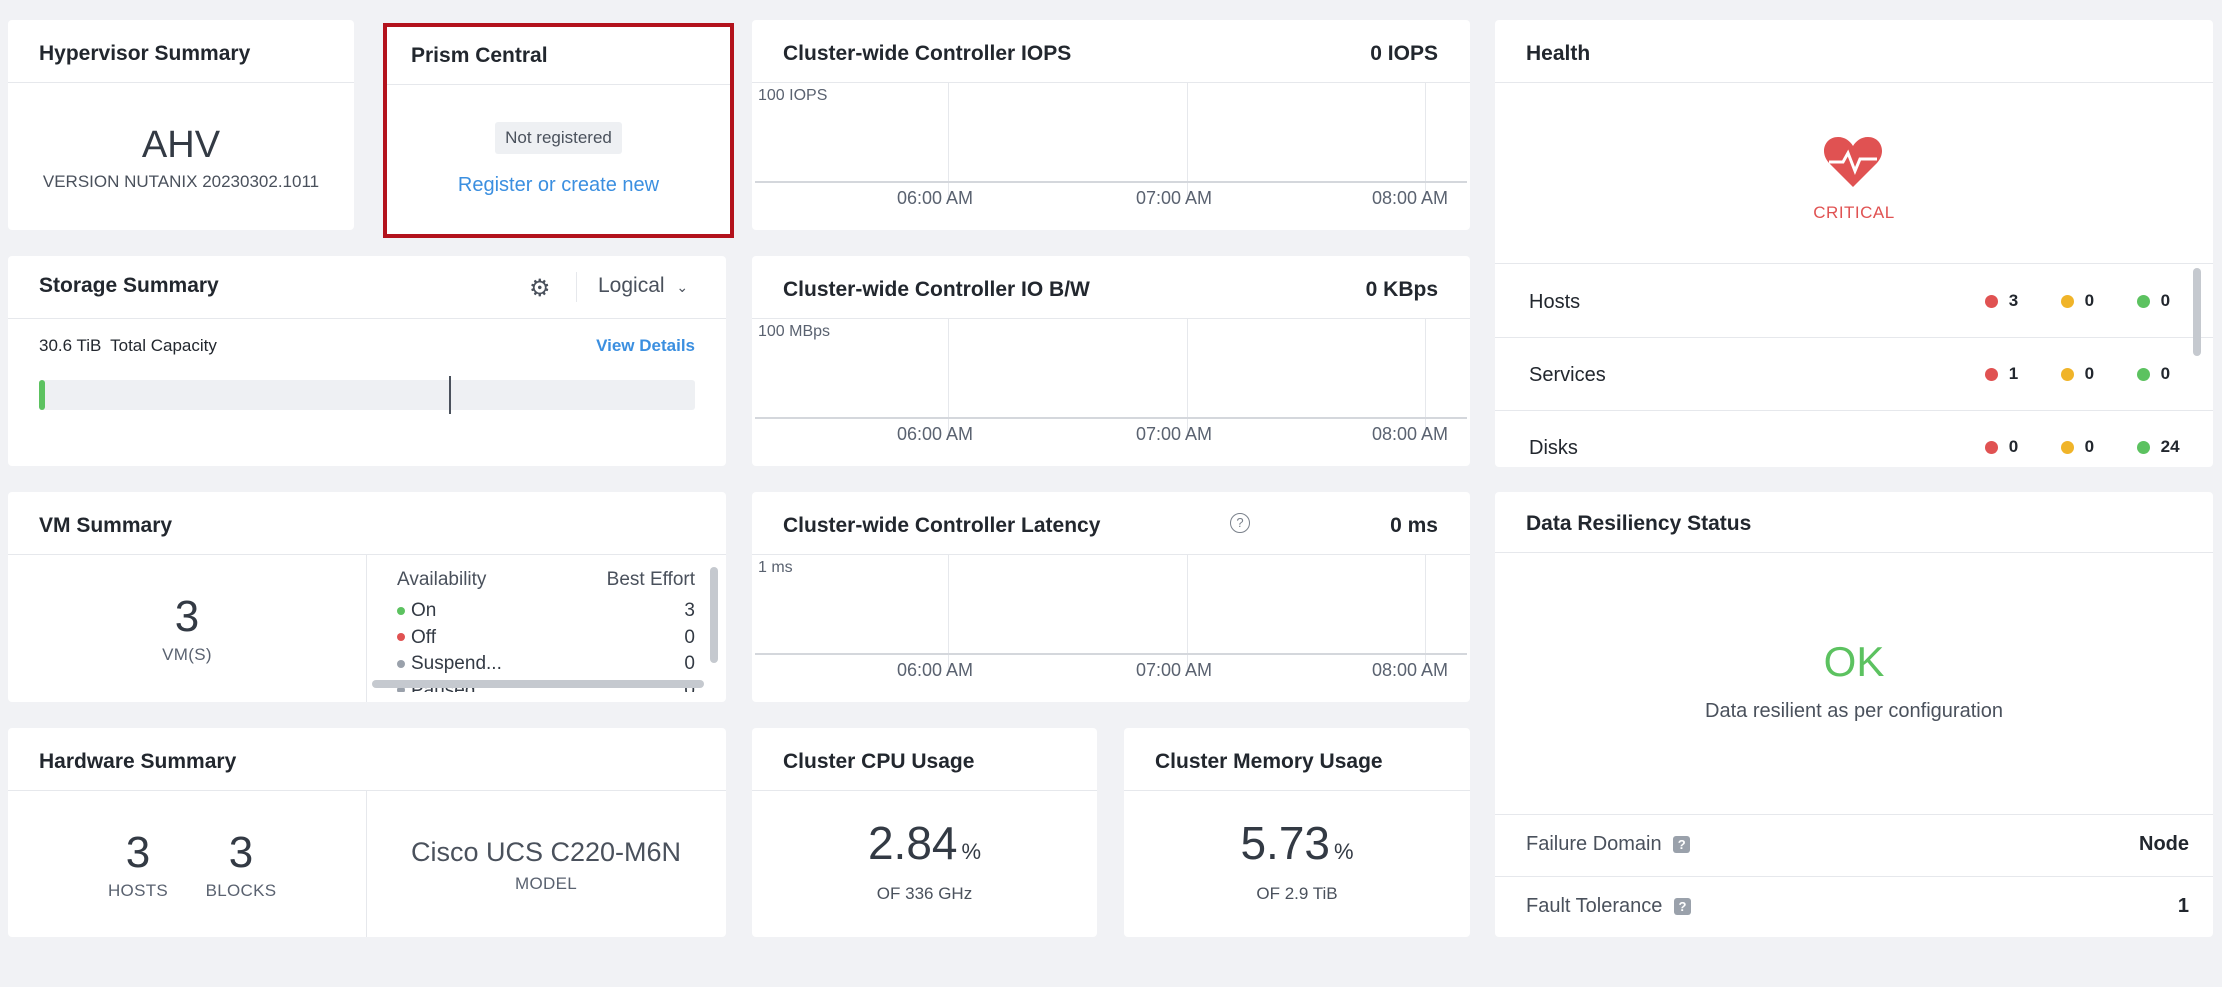 The image size is (2222, 987). What do you see at coordinates (650, 579) in the screenshot?
I see `vm-best-effort-header: Best Effort` at bounding box center [650, 579].